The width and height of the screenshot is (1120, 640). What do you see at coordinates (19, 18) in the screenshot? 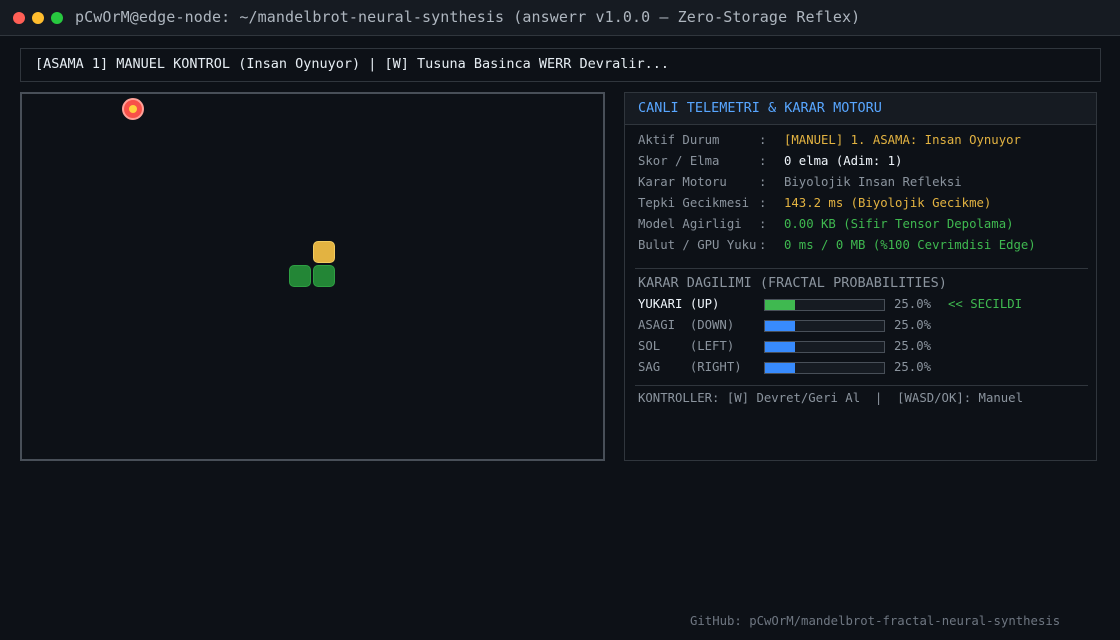
I see `close-window-button` at bounding box center [19, 18].